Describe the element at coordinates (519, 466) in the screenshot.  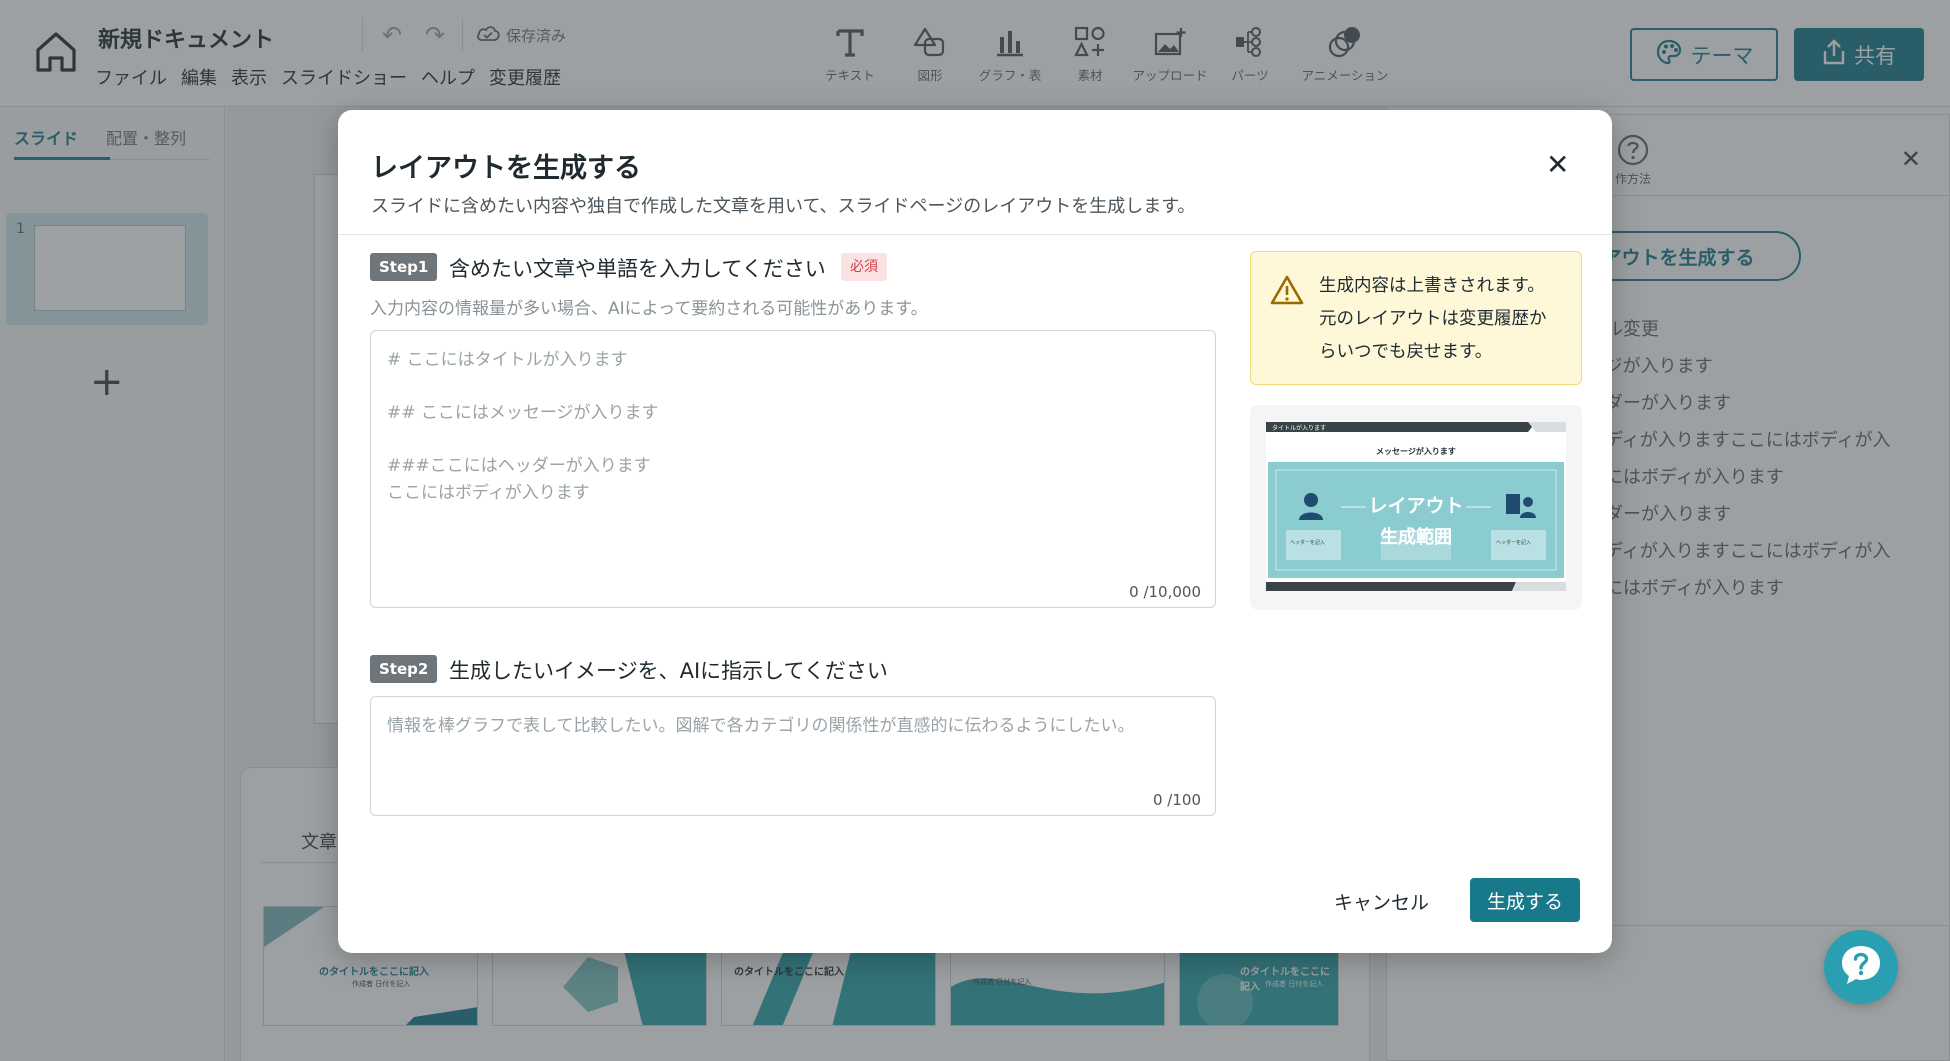
I see `placeholder-line: ###ここにはヘッダーが入ります` at that location.